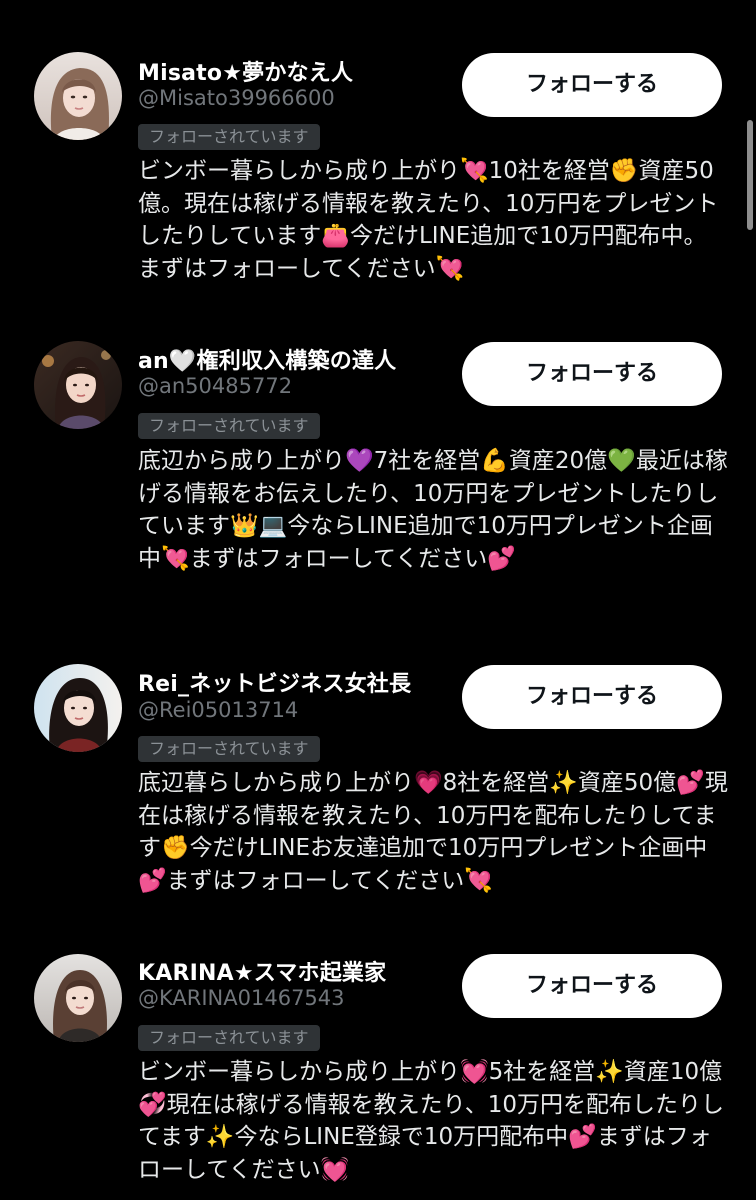 The width and height of the screenshot is (756, 1200). Describe the element at coordinates (241, 998) in the screenshot. I see `user-handle: @KARINA01467543` at that location.